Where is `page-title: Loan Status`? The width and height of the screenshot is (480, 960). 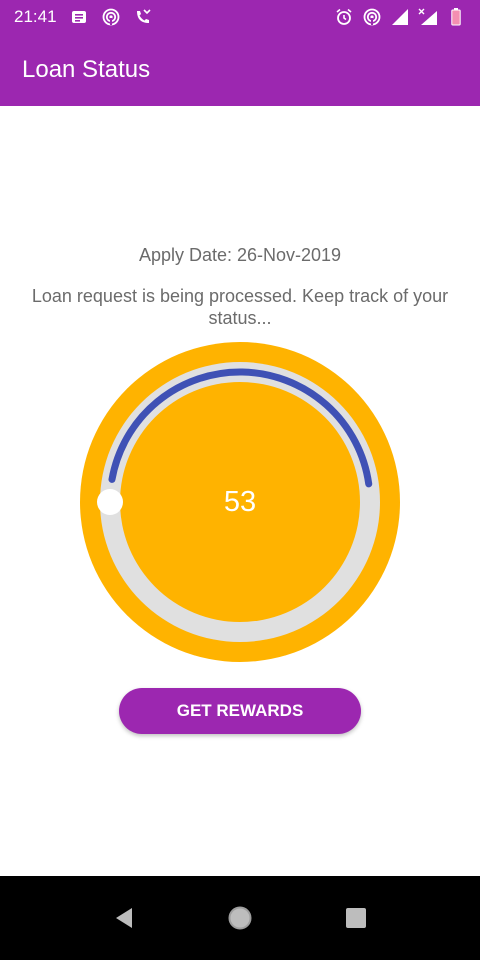
page-title: Loan Status is located at coordinates (86, 69).